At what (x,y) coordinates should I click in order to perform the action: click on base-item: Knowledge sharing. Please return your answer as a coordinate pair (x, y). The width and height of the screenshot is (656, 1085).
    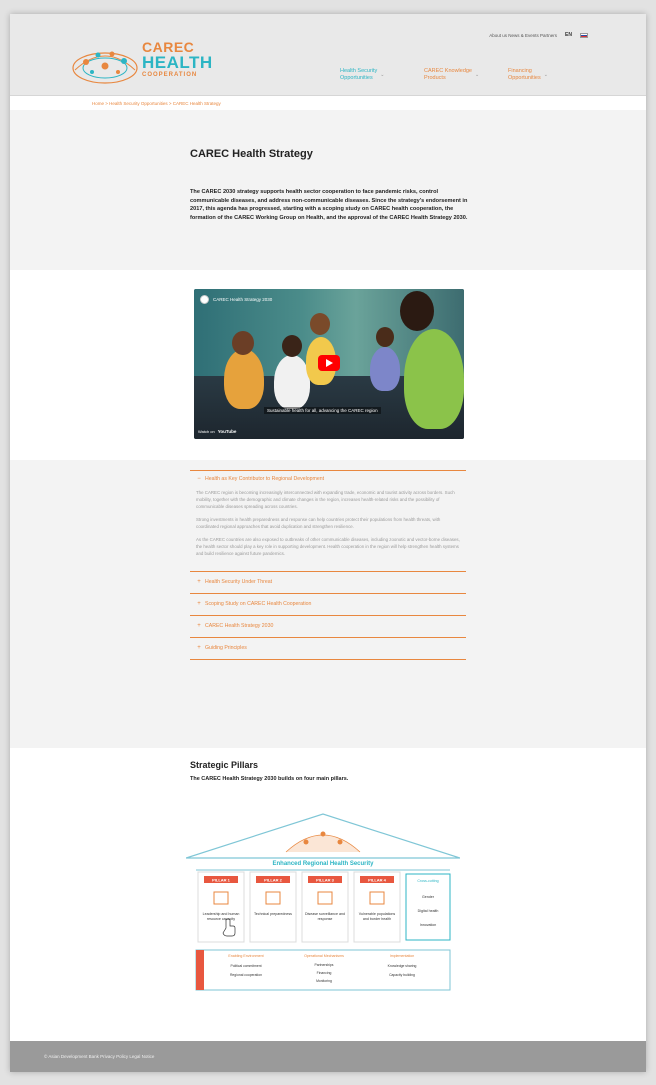
    Looking at the image, I should click on (402, 966).